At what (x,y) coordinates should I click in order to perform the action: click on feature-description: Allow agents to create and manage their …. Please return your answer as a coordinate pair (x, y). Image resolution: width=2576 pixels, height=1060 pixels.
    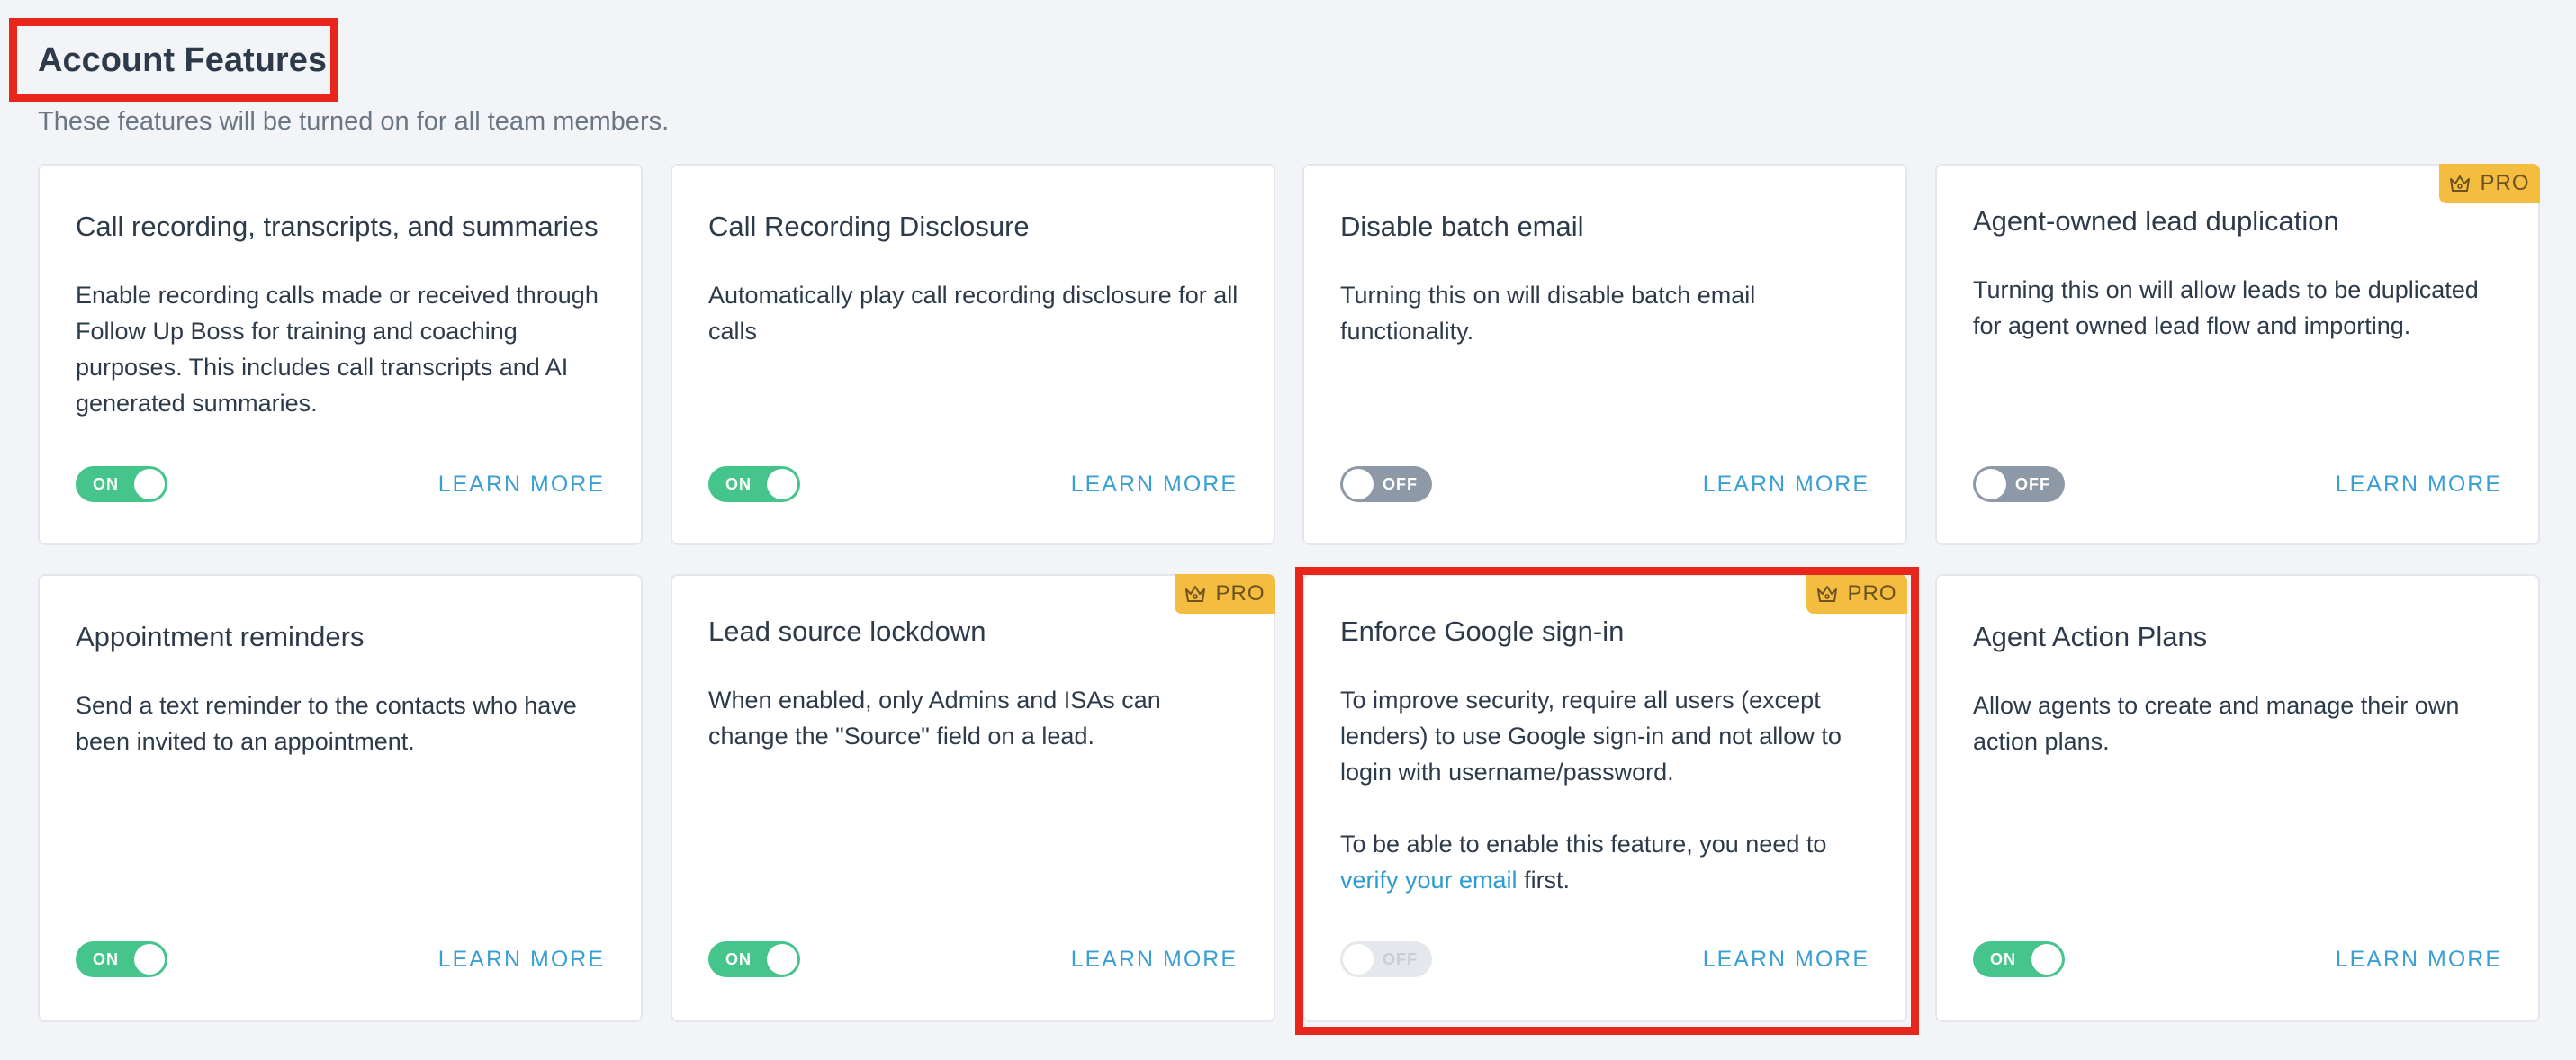
    Looking at the image, I should click on (2216, 723).